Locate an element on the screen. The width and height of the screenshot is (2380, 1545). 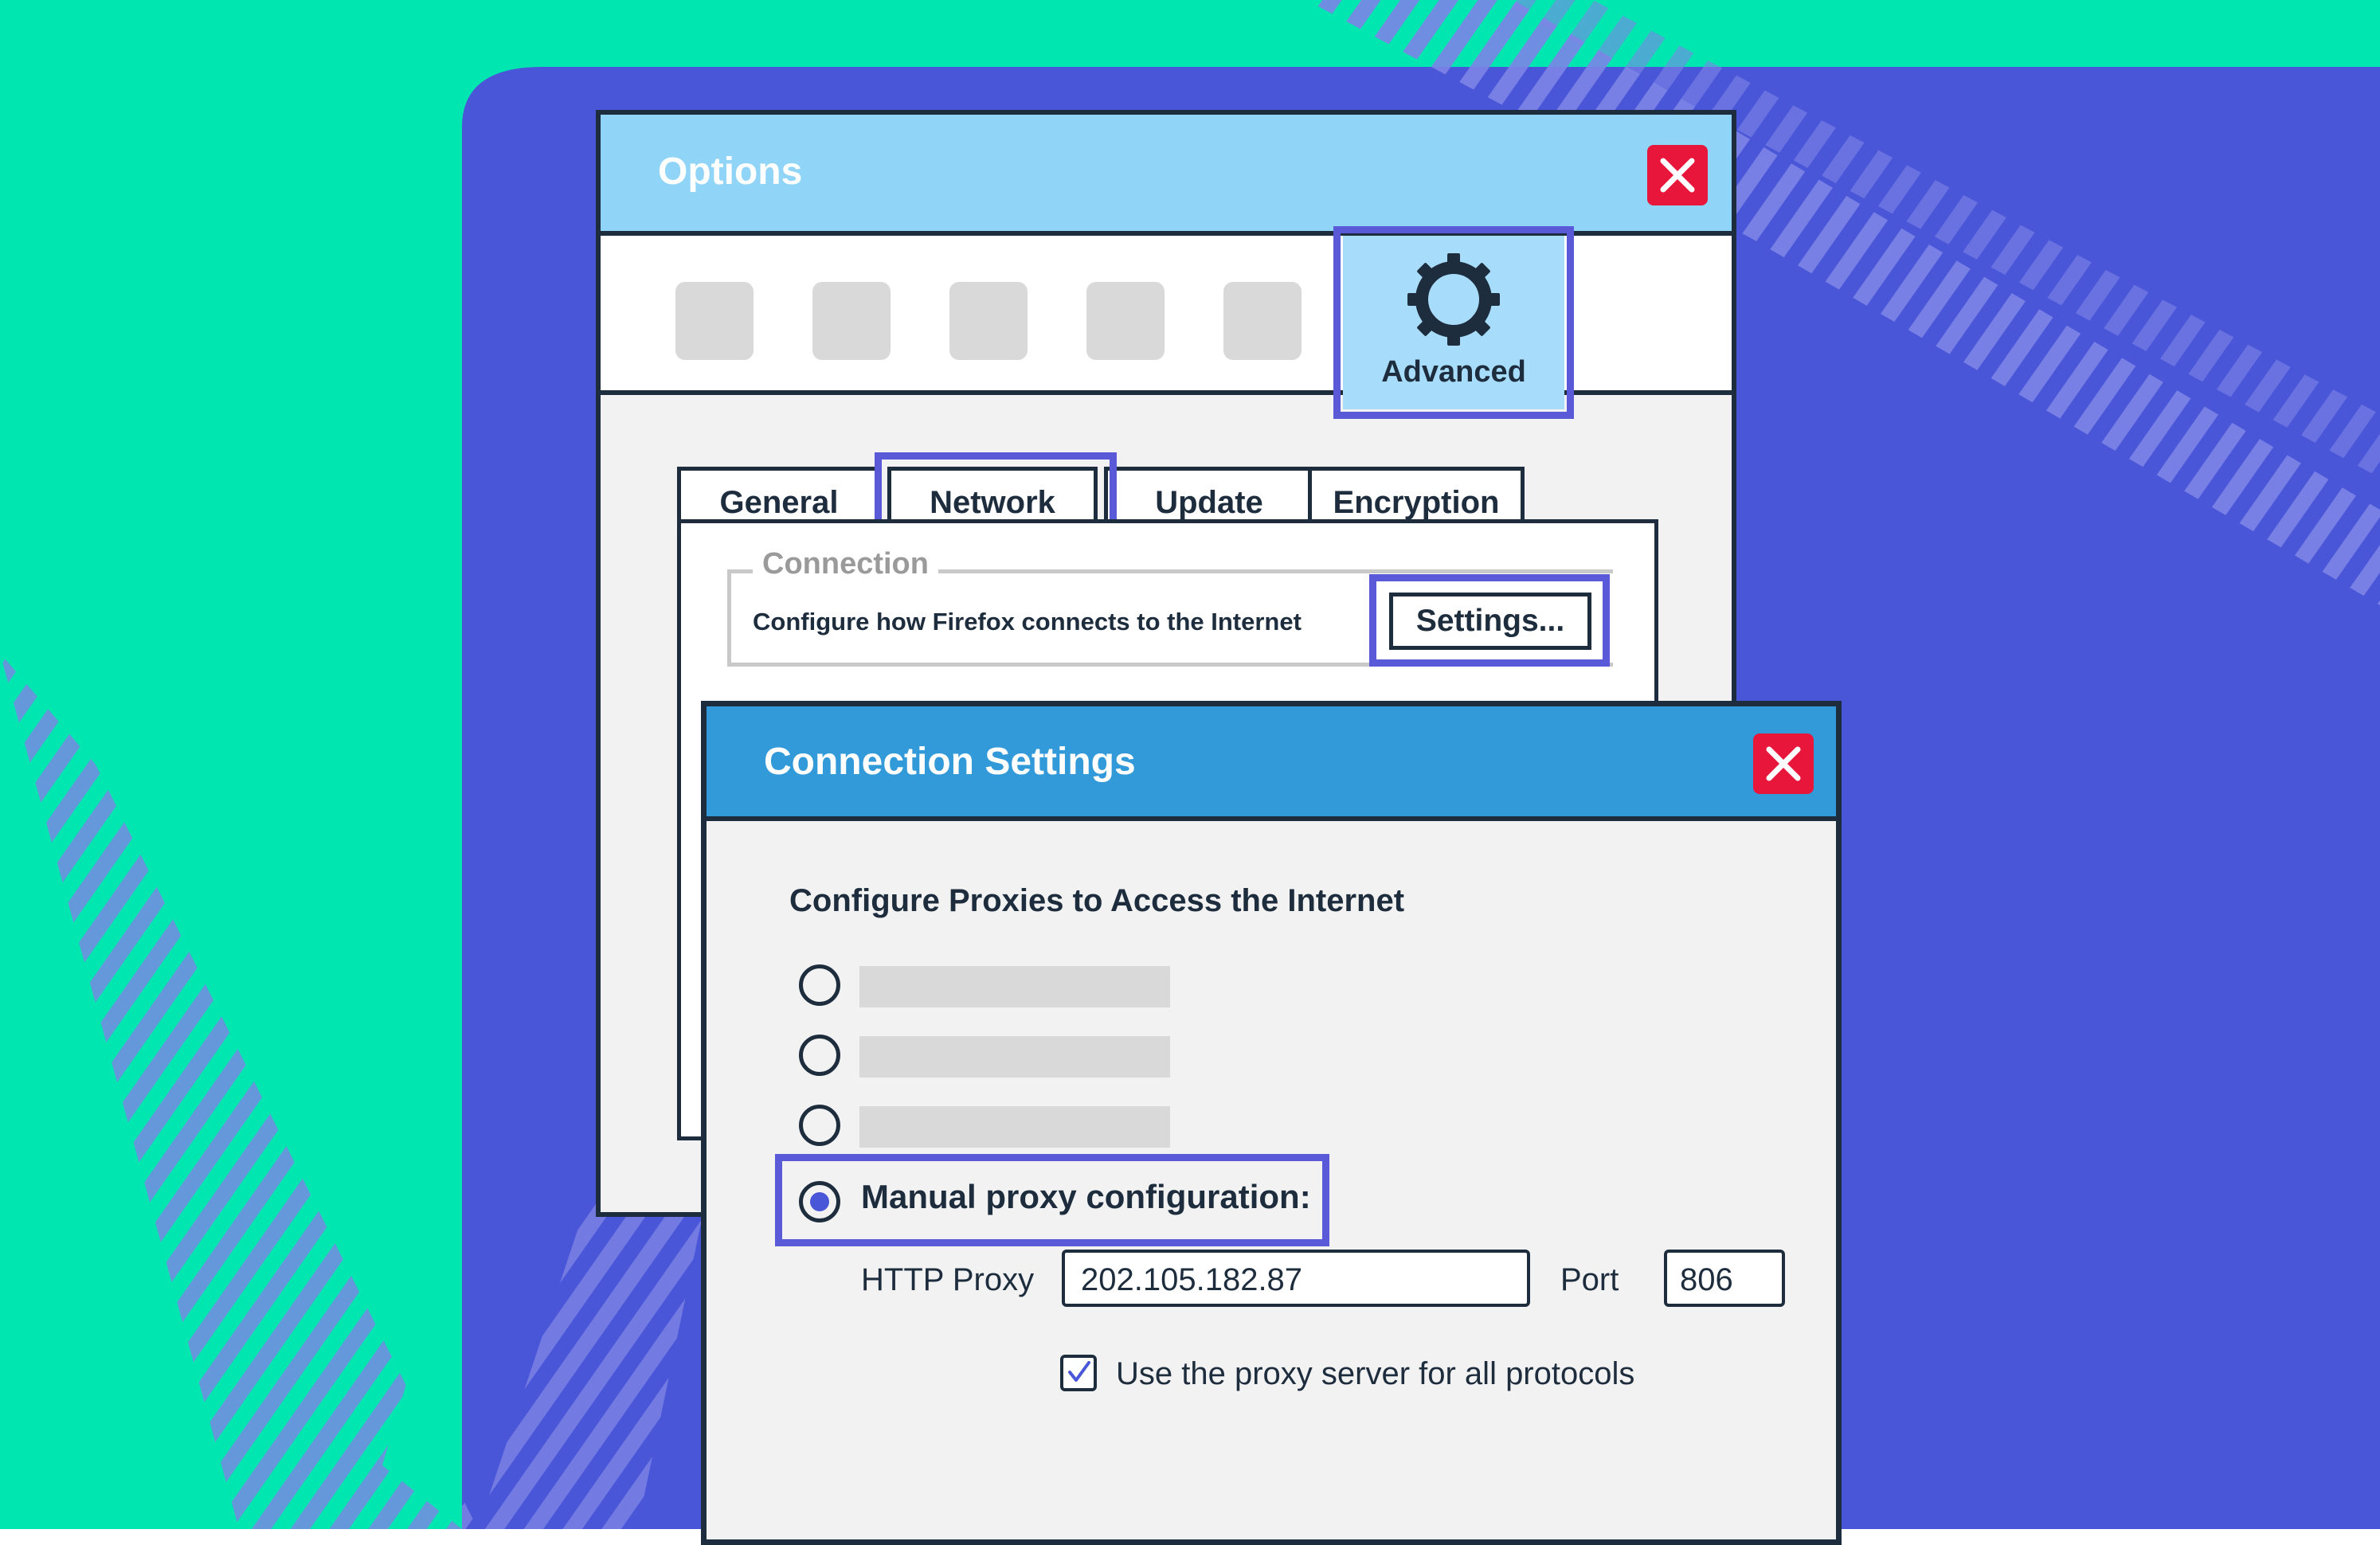
port-input: 806 is located at coordinates (1725, 1278).